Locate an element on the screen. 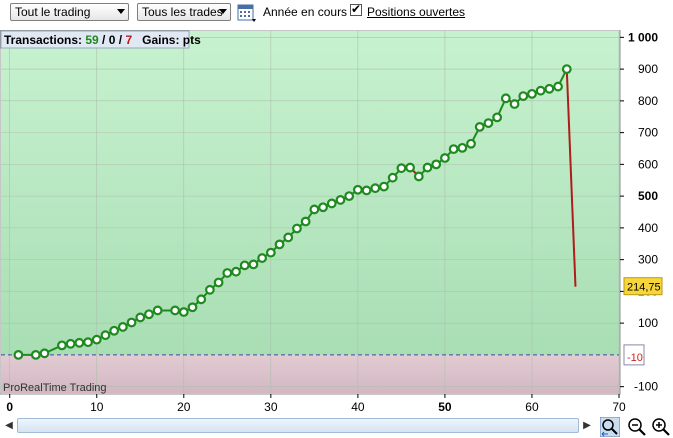 This screenshot has height=438, width=673. y-tick-label: 700 is located at coordinates (648, 133).